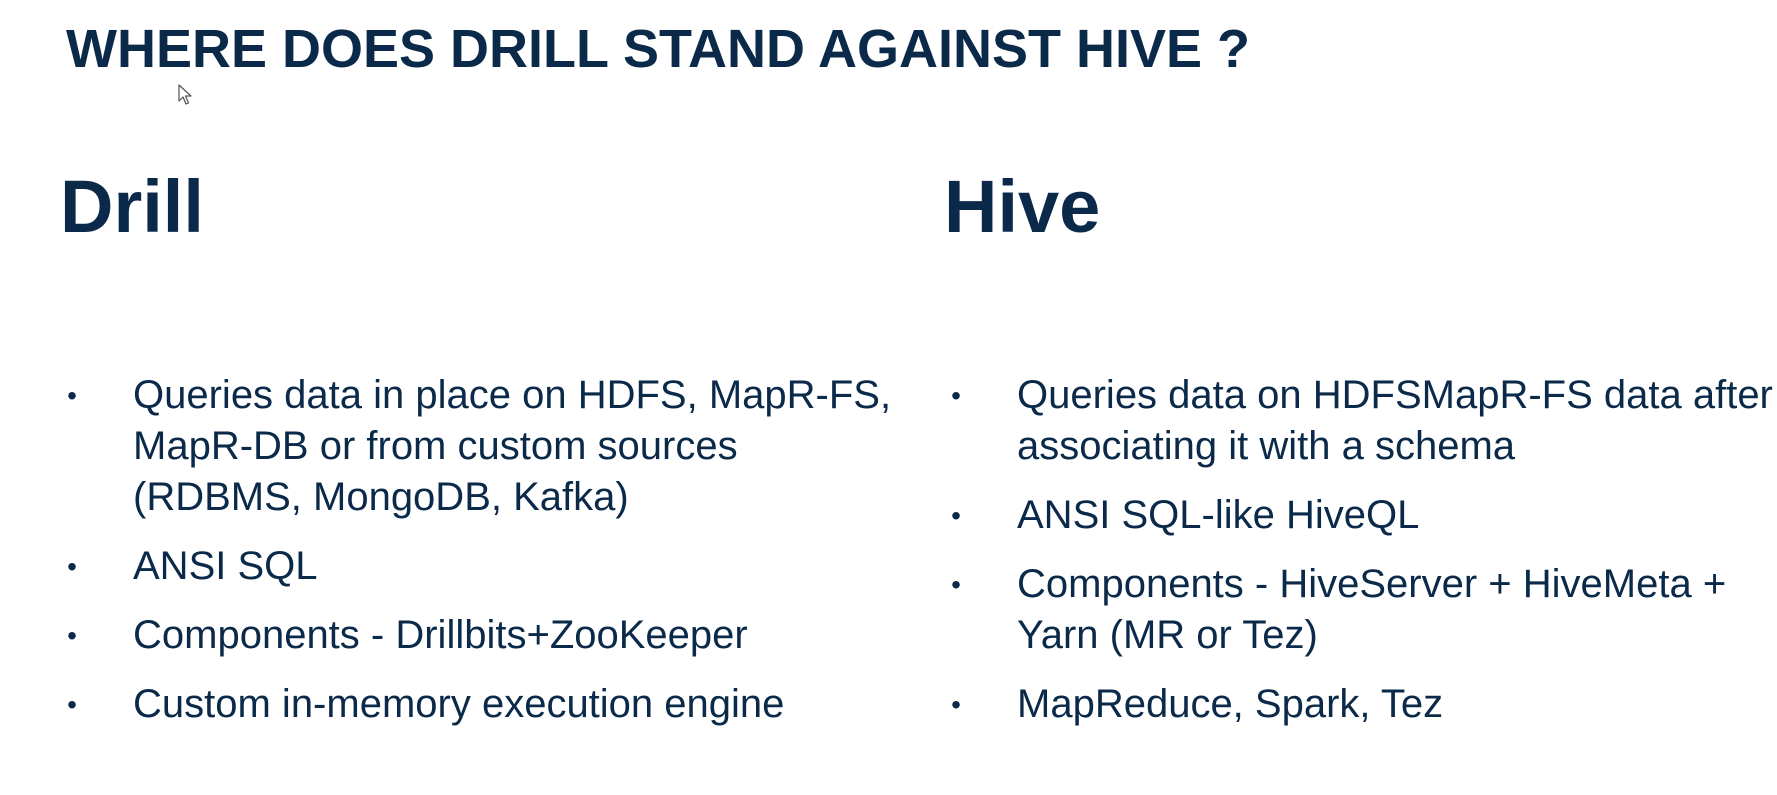 This screenshot has height=795, width=1777. I want to click on bullet-text: Components - Drillbits+ZooKeeper, so click(440, 635).